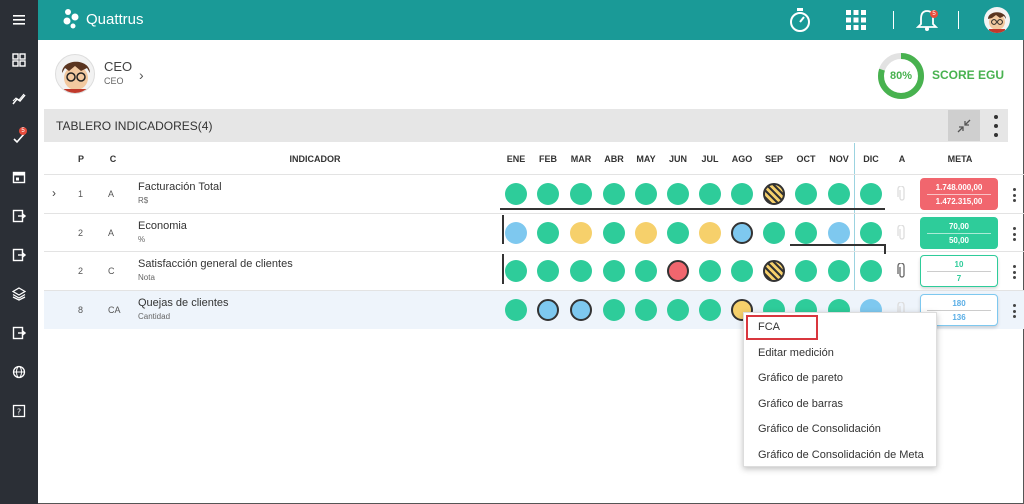 Image resolution: width=1024 pixels, height=504 pixels. I want to click on panel-more-button, so click(996, 126).